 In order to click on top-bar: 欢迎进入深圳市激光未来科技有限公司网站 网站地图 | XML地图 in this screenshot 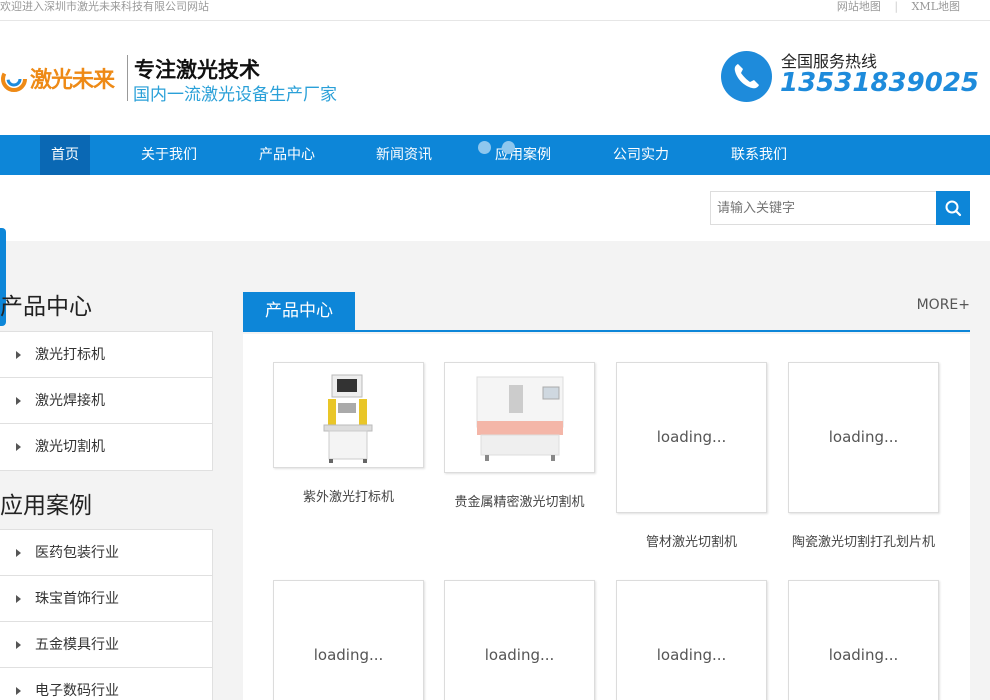, I will do `click(495, 10)`.